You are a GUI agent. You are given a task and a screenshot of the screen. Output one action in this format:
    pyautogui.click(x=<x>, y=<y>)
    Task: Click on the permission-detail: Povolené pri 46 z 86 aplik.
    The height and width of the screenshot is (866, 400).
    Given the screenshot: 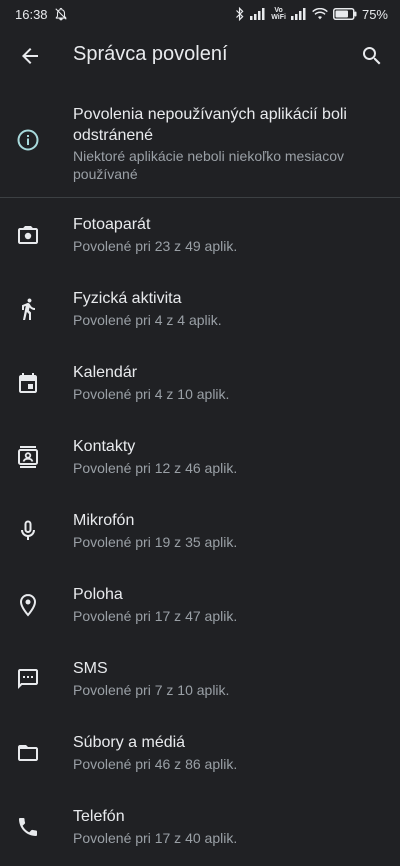 What is the action you would take?
    pyautogui.click(x=155, y=764)
    